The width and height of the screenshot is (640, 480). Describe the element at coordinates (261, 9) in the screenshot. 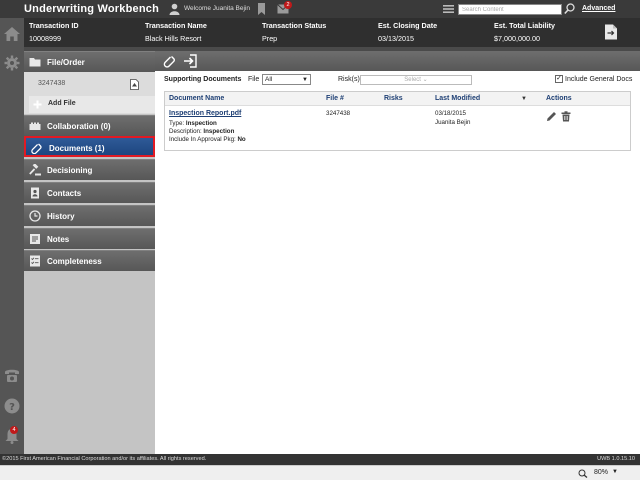

I see `bookmark-icon` at that location.